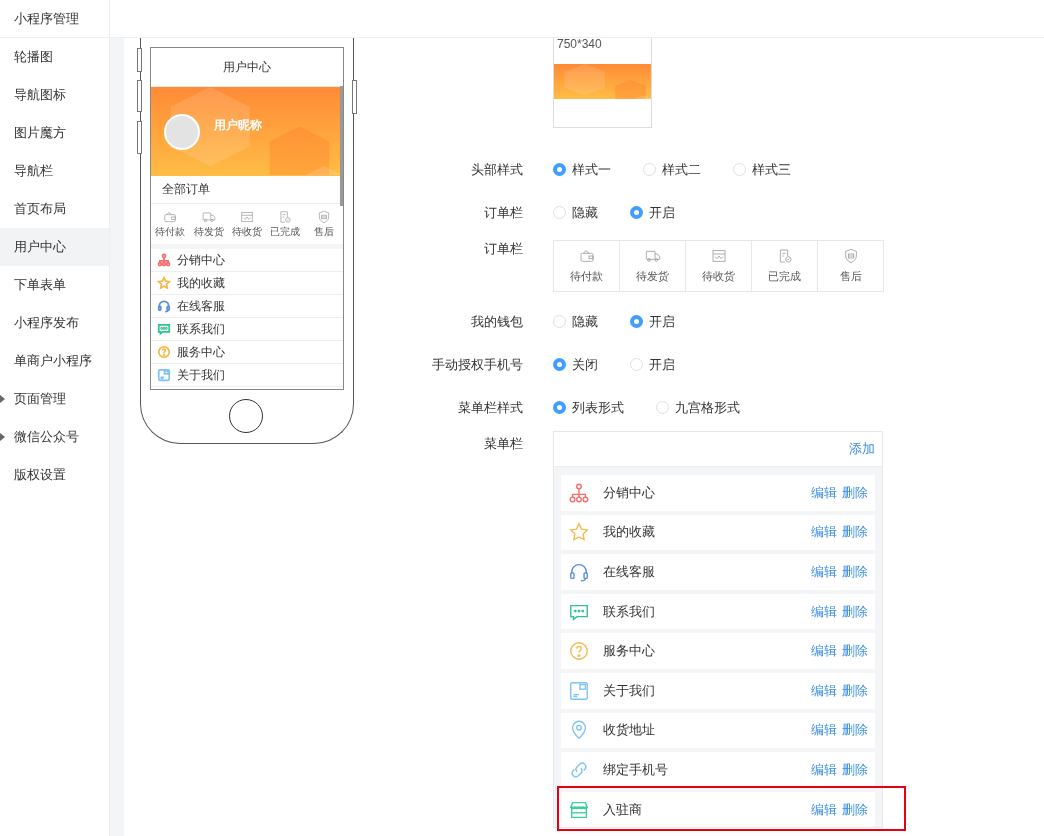  Describe the element at coordinates (672, 169) in the screenshot. I see `radio-option: 样式二` at that location.